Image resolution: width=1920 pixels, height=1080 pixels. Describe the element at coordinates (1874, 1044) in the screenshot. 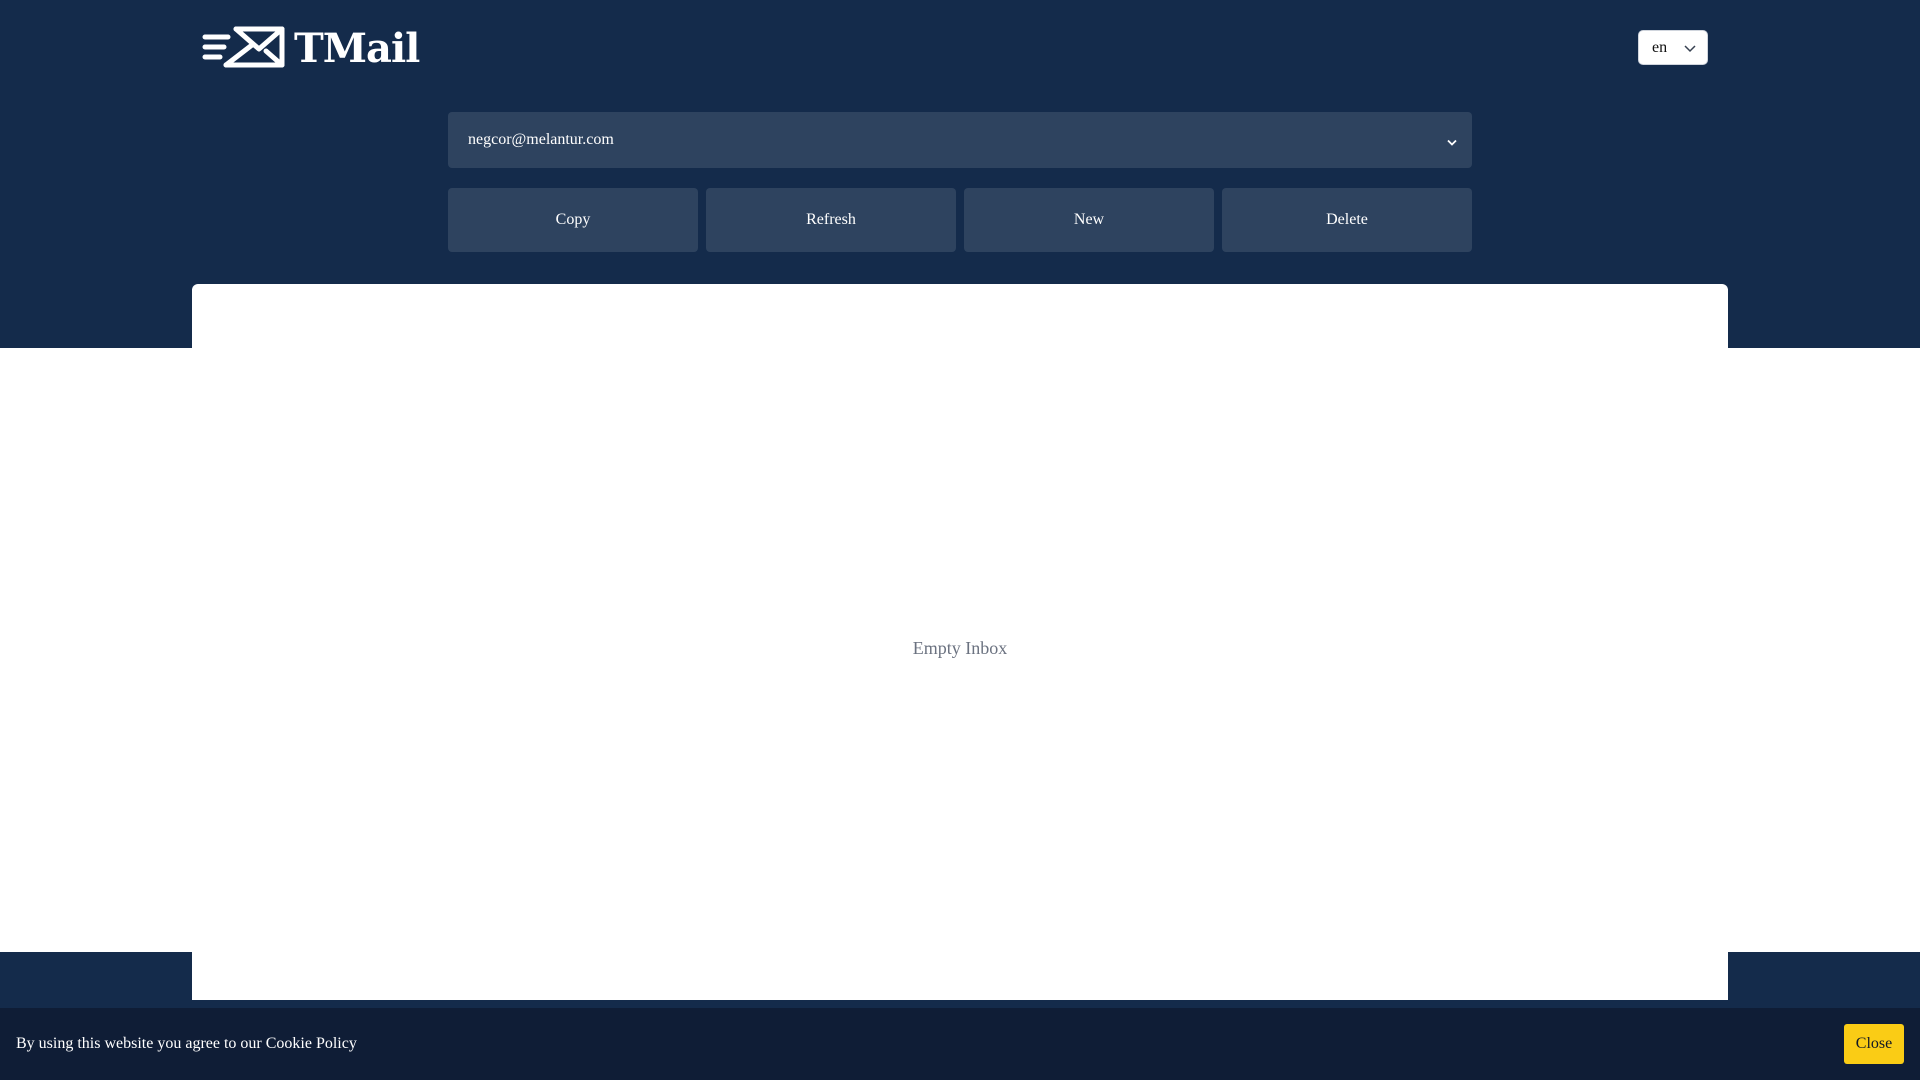

I see `cookie-close-button: Close` at that location.